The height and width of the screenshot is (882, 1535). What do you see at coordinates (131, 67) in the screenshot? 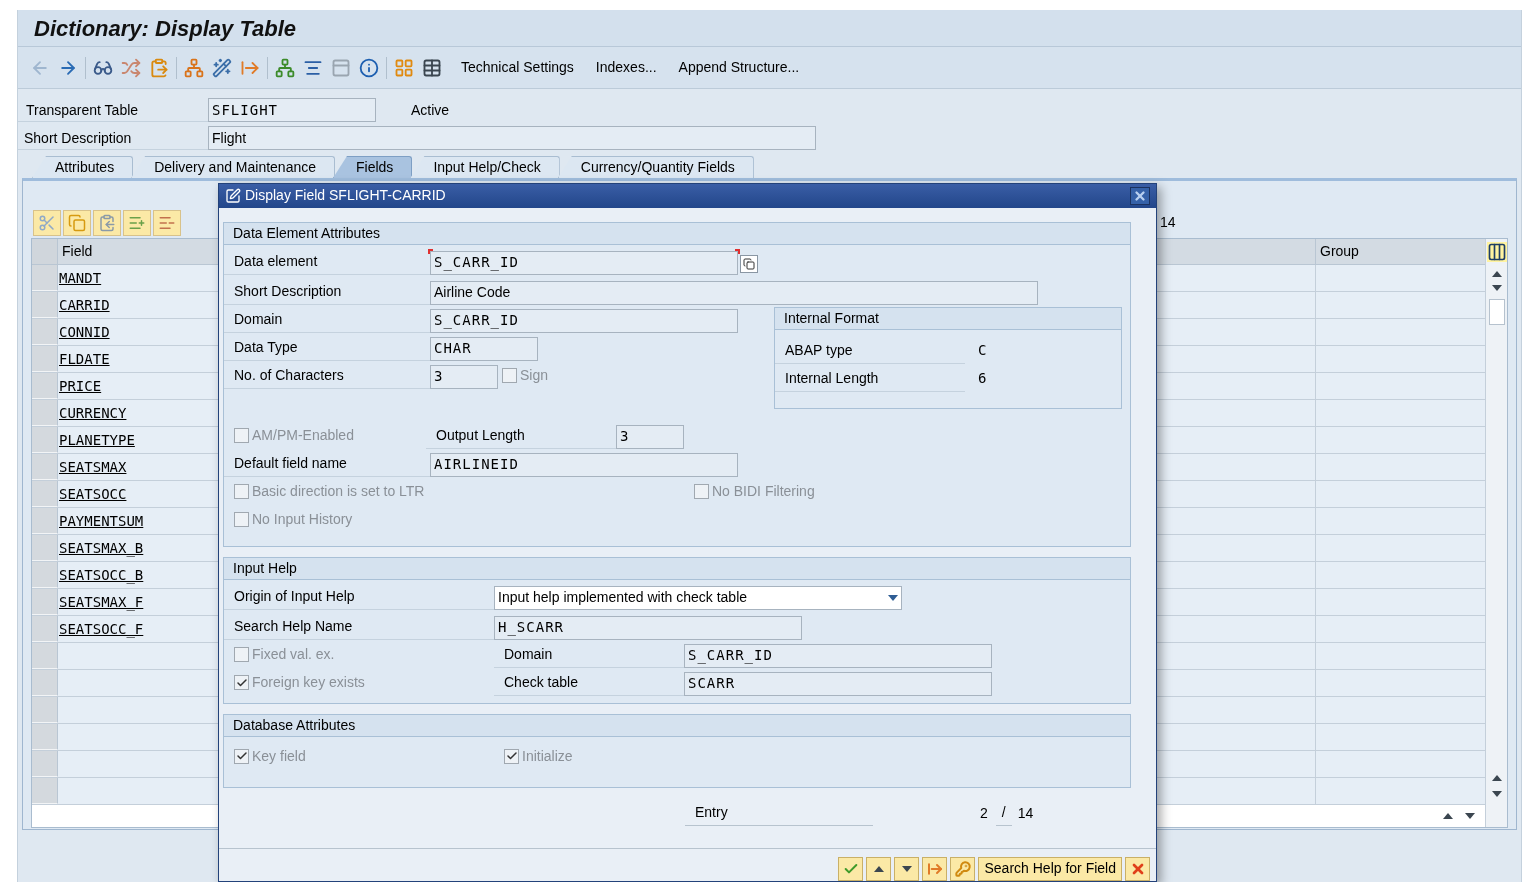
I see `shuffle-icon` at bounding box center [131, 67].